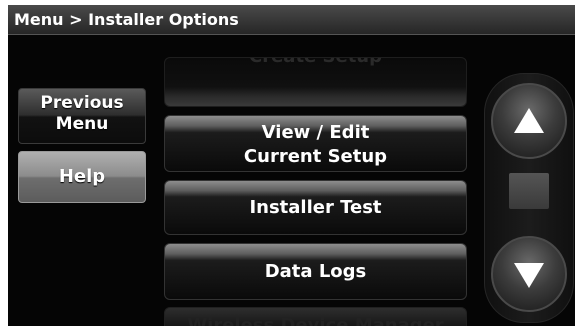  Describe the element at coordinates (82, 103) in the screenshot. I see `previous-menu-label-line1: Previous` at that location.